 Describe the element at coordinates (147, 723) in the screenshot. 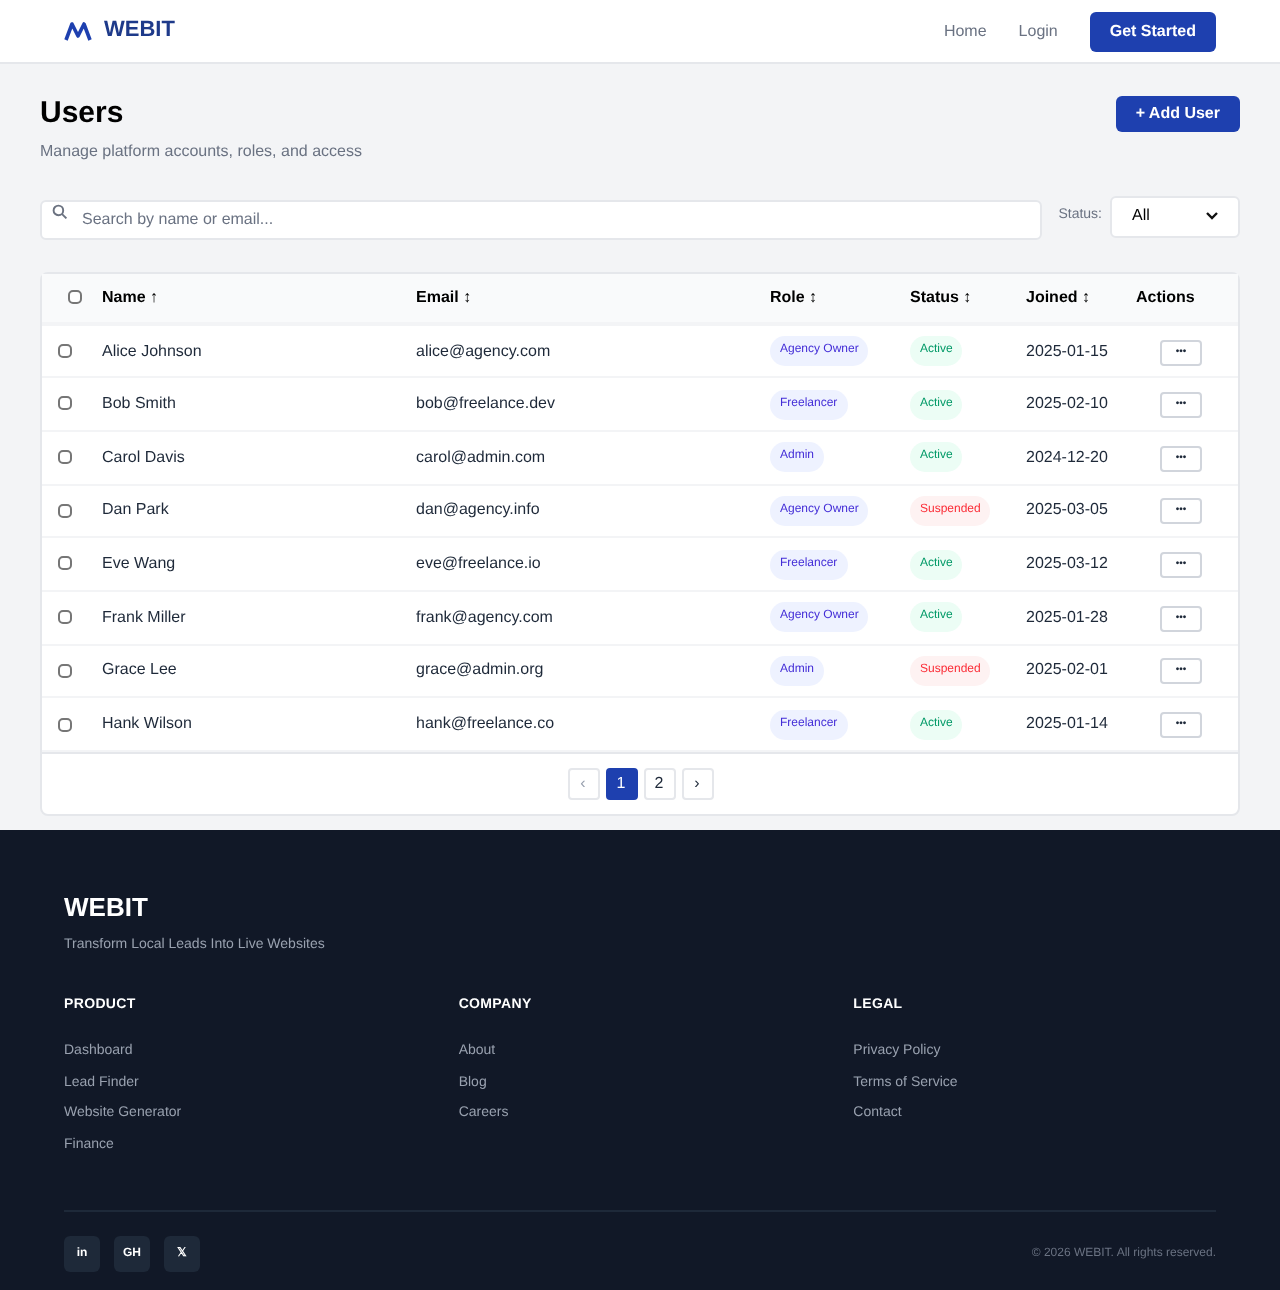

I see `table-cell: Hank Wilson` at that location.